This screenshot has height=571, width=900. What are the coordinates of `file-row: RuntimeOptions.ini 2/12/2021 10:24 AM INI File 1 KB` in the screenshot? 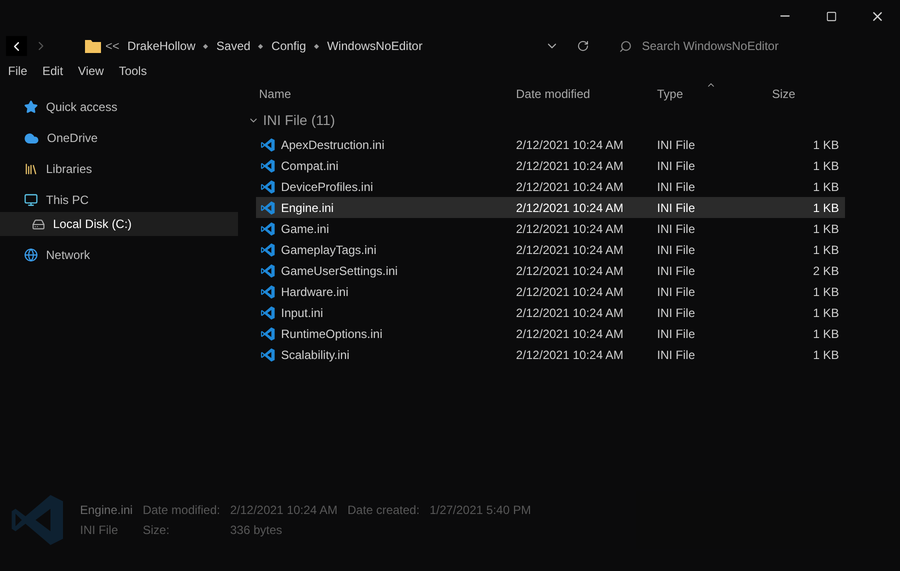 It's located at (550, 333).